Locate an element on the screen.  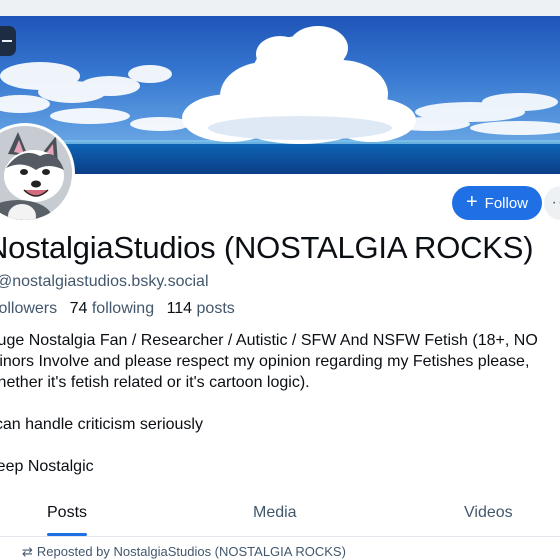
repost-icon: ⇄ is located at coordinates (27, 551).